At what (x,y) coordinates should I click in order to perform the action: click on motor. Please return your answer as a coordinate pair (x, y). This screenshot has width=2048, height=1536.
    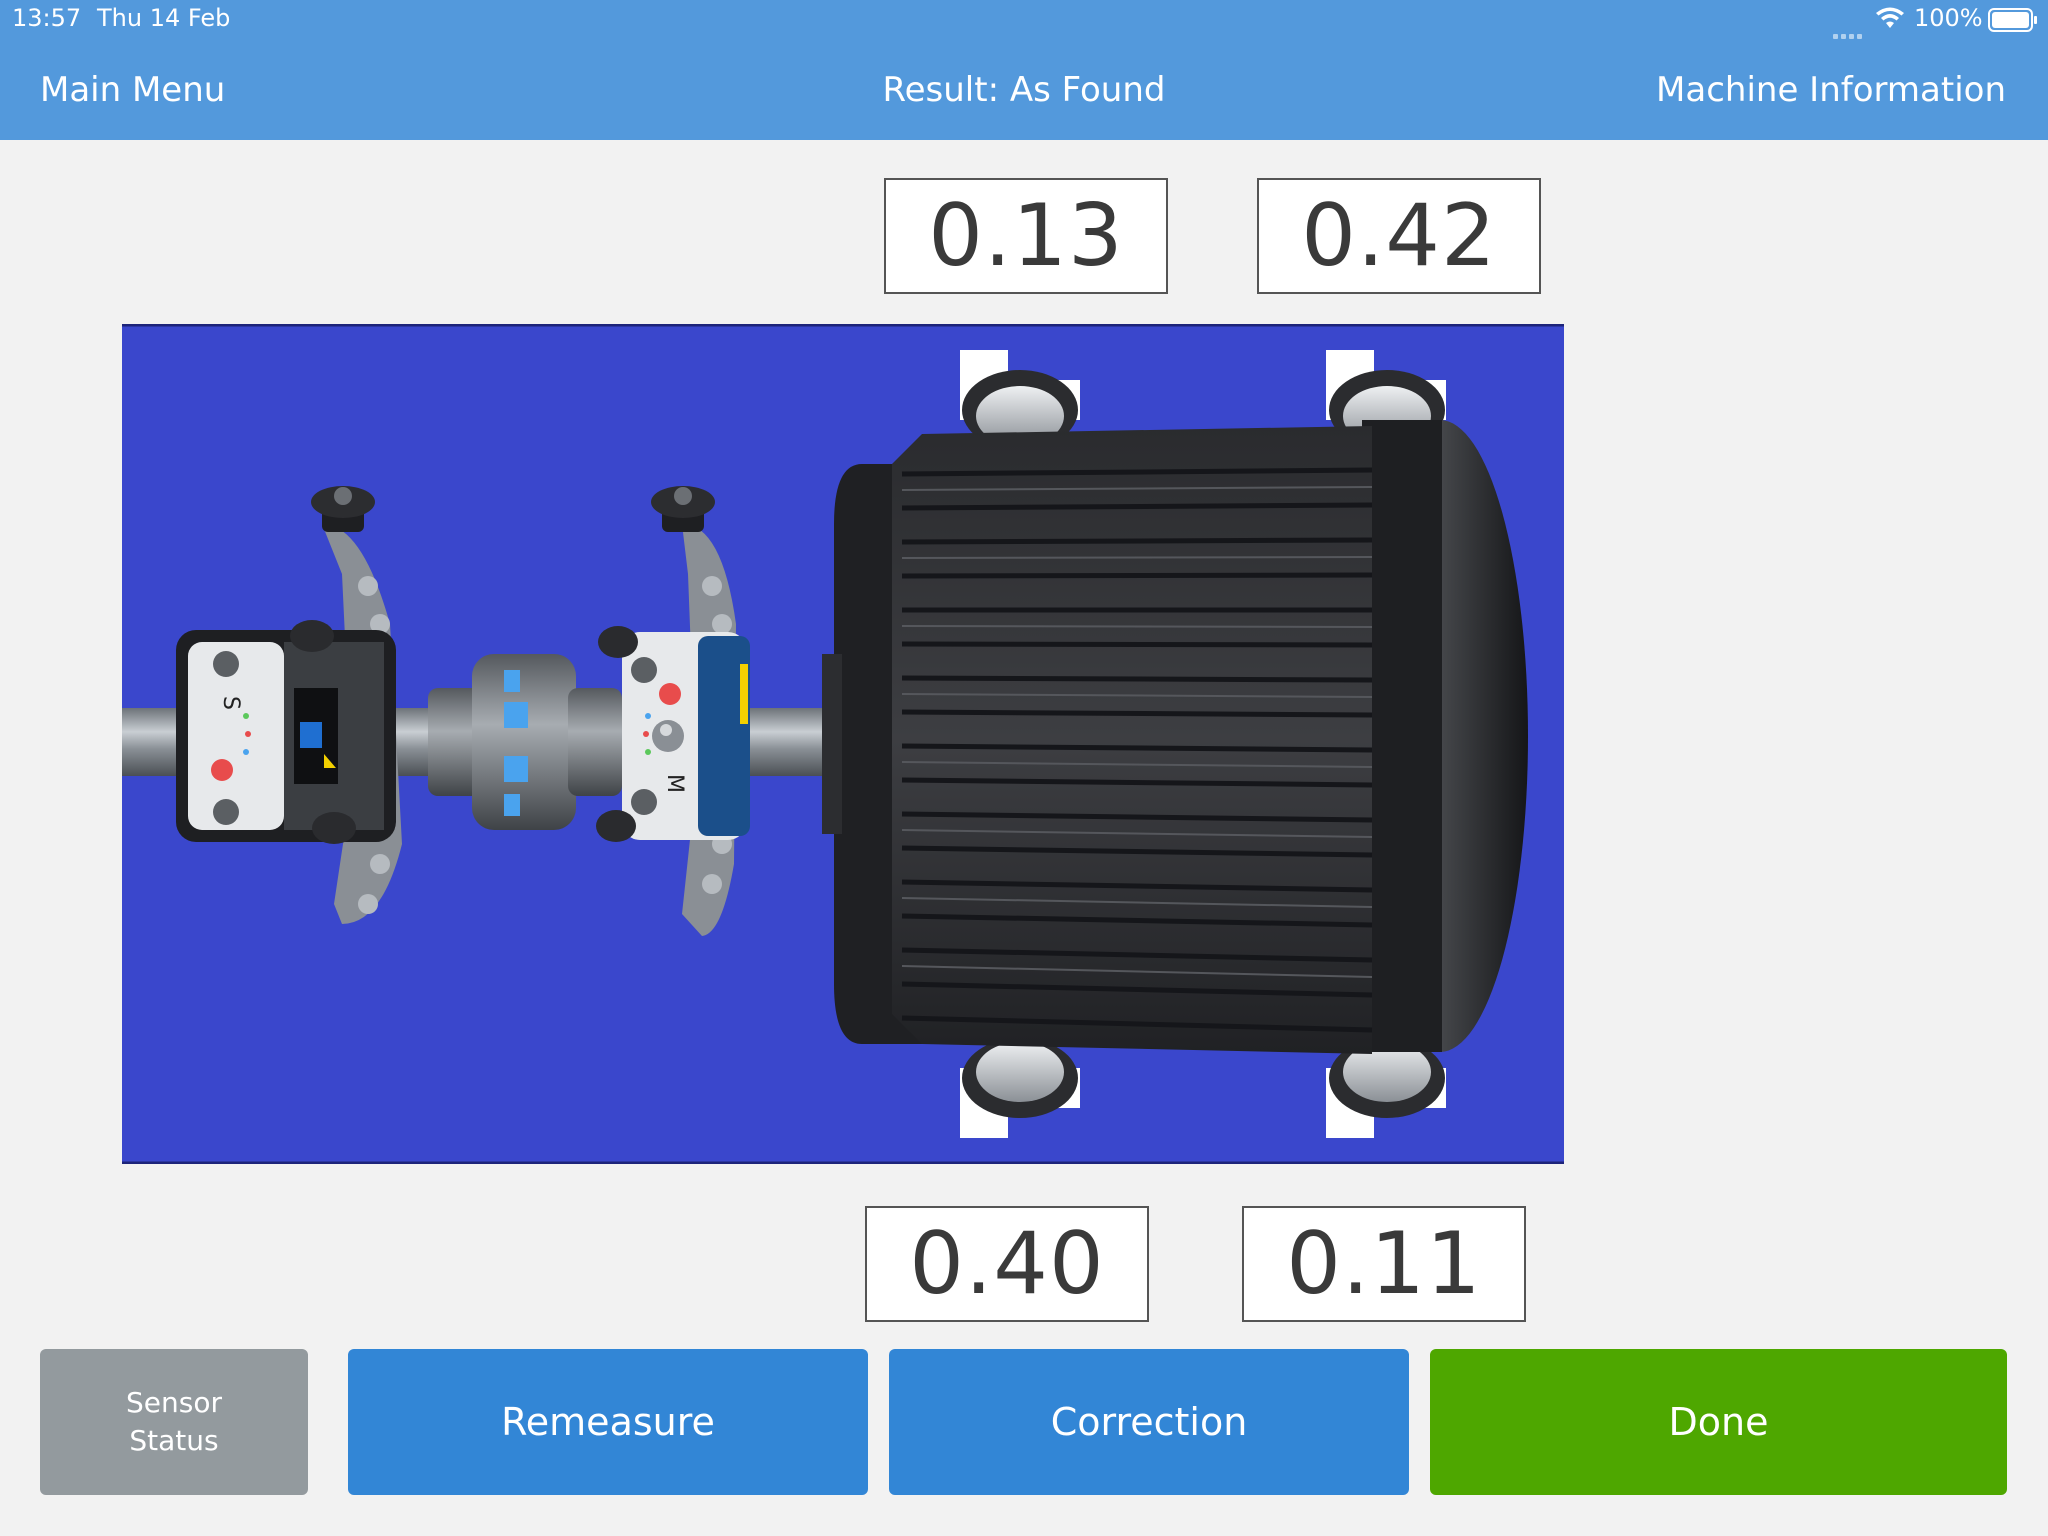
    Looking at the image, I should click on (1175, 737).